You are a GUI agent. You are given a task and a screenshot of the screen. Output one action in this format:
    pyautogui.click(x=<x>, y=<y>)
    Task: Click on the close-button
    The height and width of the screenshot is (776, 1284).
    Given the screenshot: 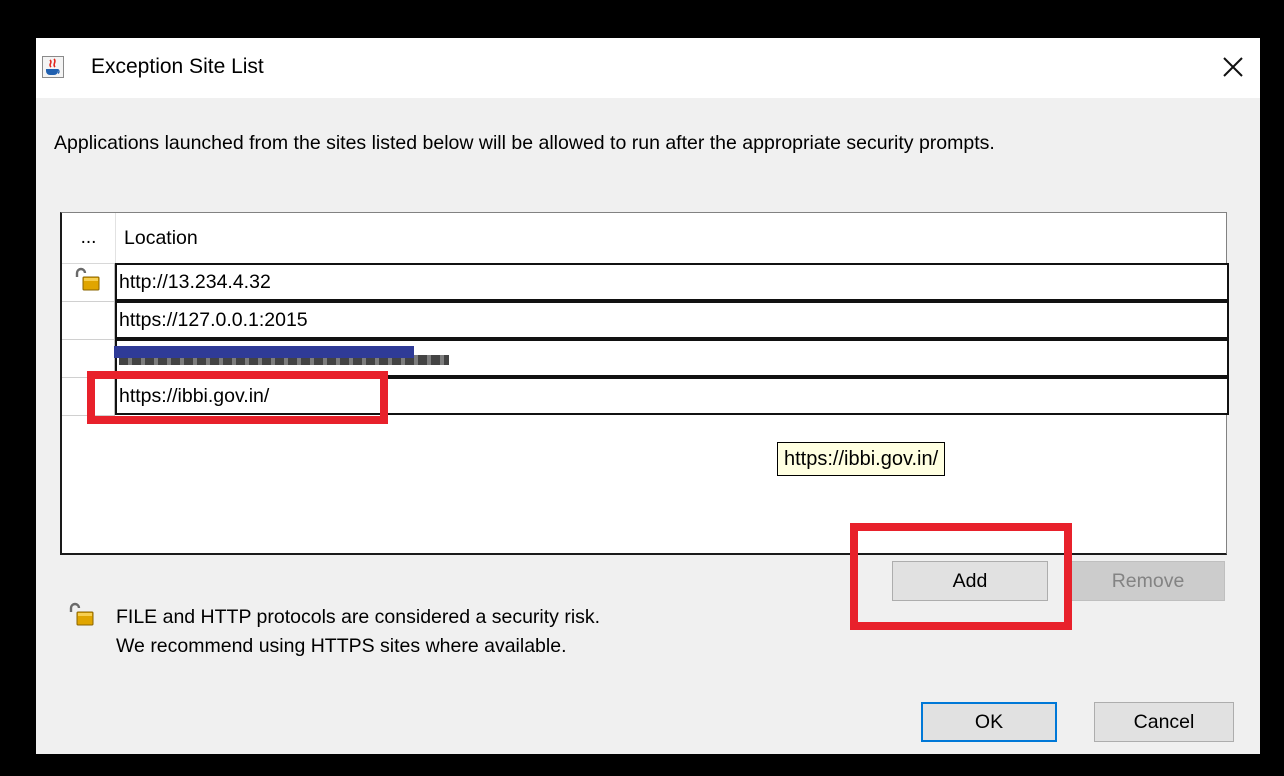 What is the action you would take?
    pyautogui.click(x=1233, y=67)
    